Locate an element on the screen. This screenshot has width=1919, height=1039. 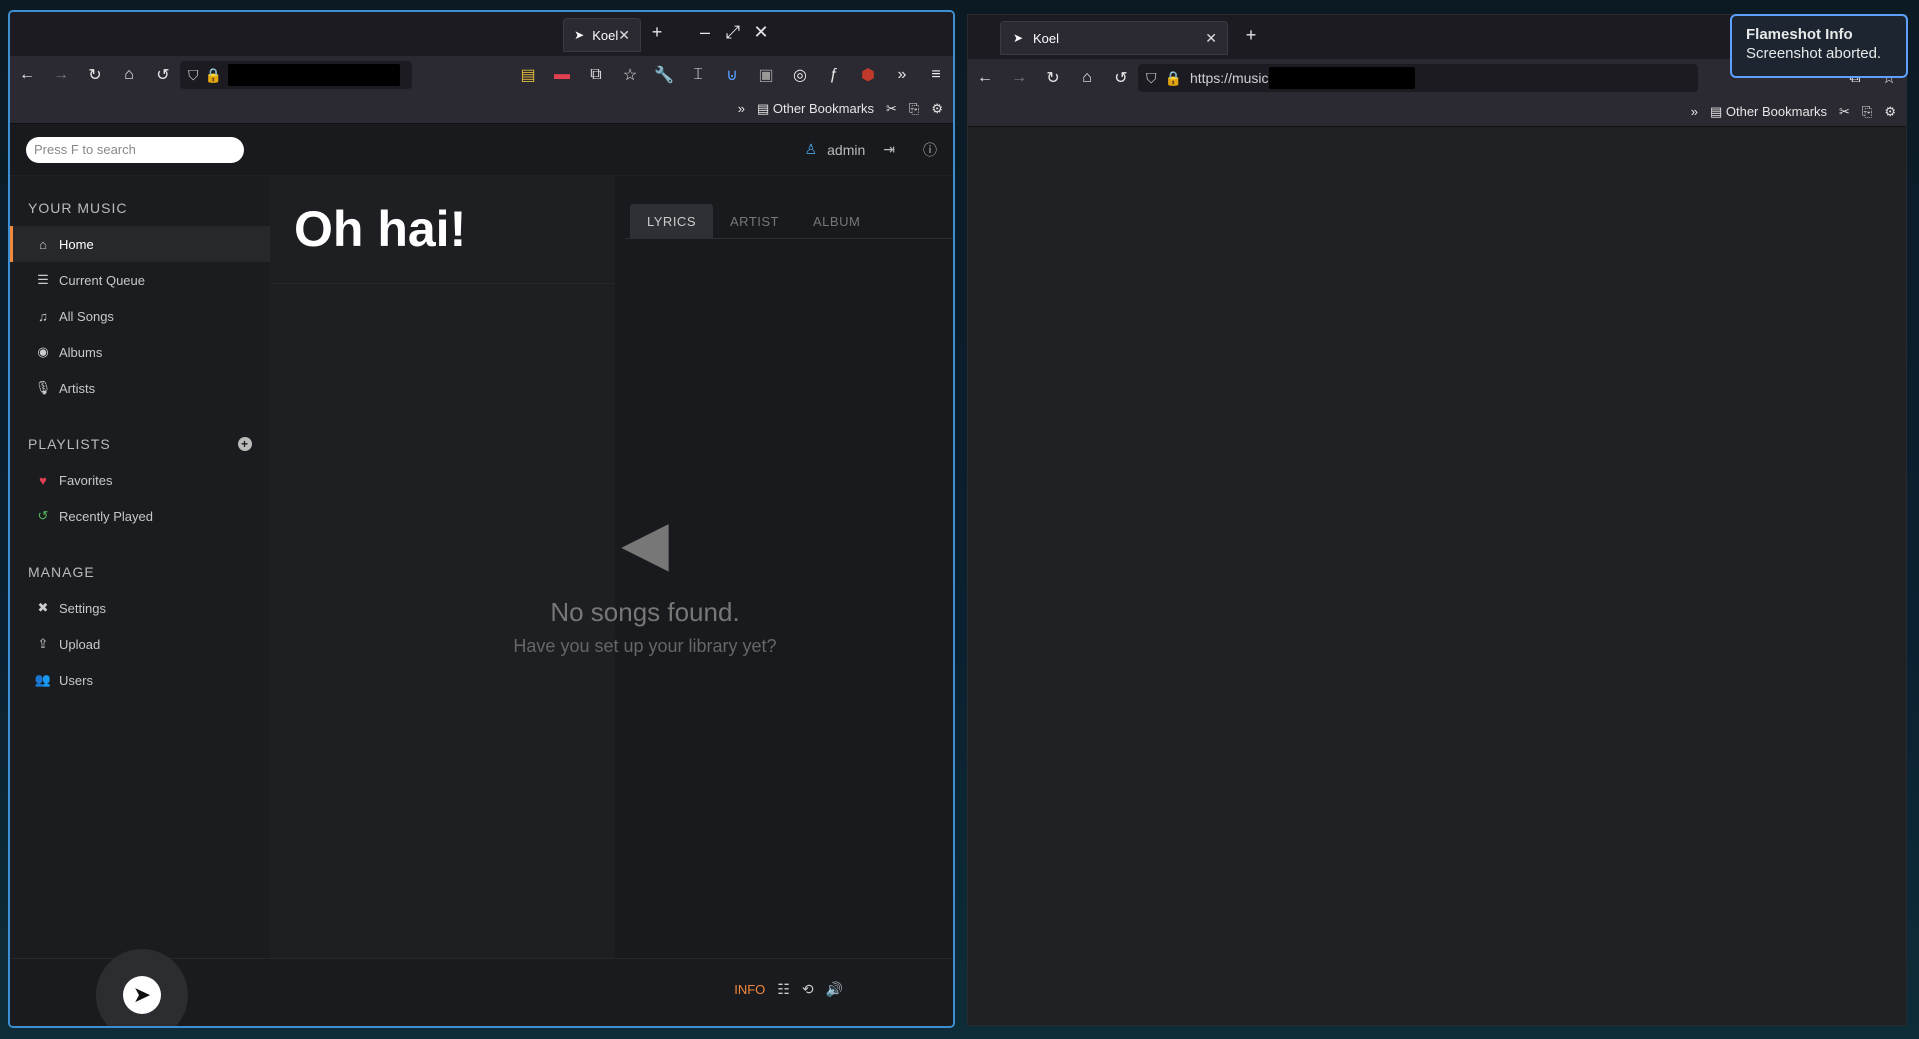
music-note-icon: ♫ is located at coordinates (43, 316).